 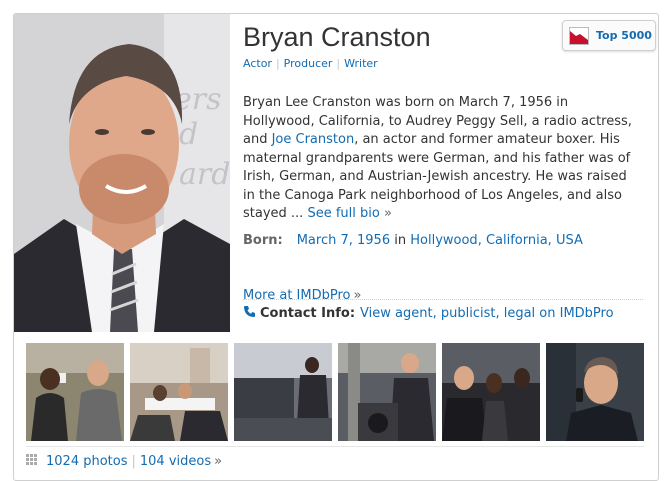 I want to click on dotted-divider, so click(x=443, y=299).